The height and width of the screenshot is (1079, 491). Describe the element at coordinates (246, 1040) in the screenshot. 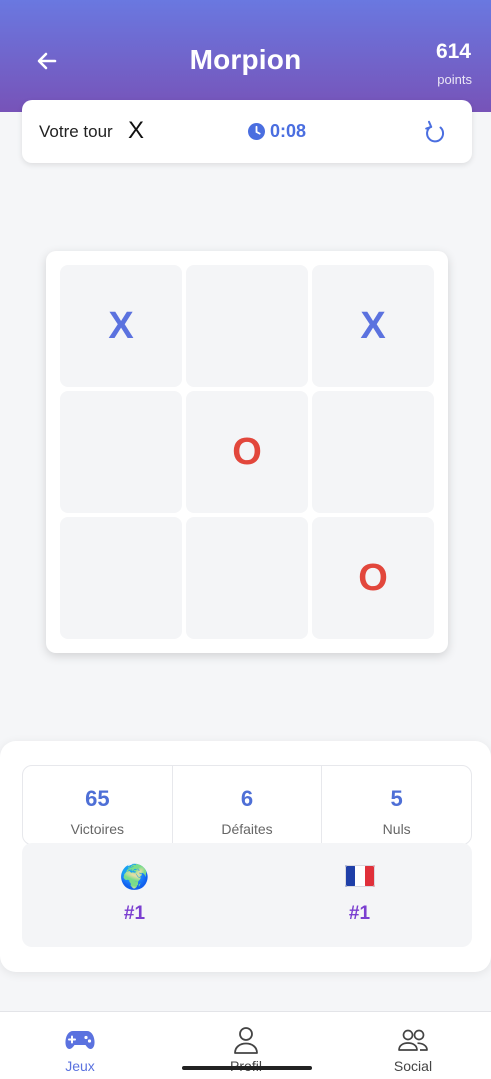

I see `user-icon` at that location.